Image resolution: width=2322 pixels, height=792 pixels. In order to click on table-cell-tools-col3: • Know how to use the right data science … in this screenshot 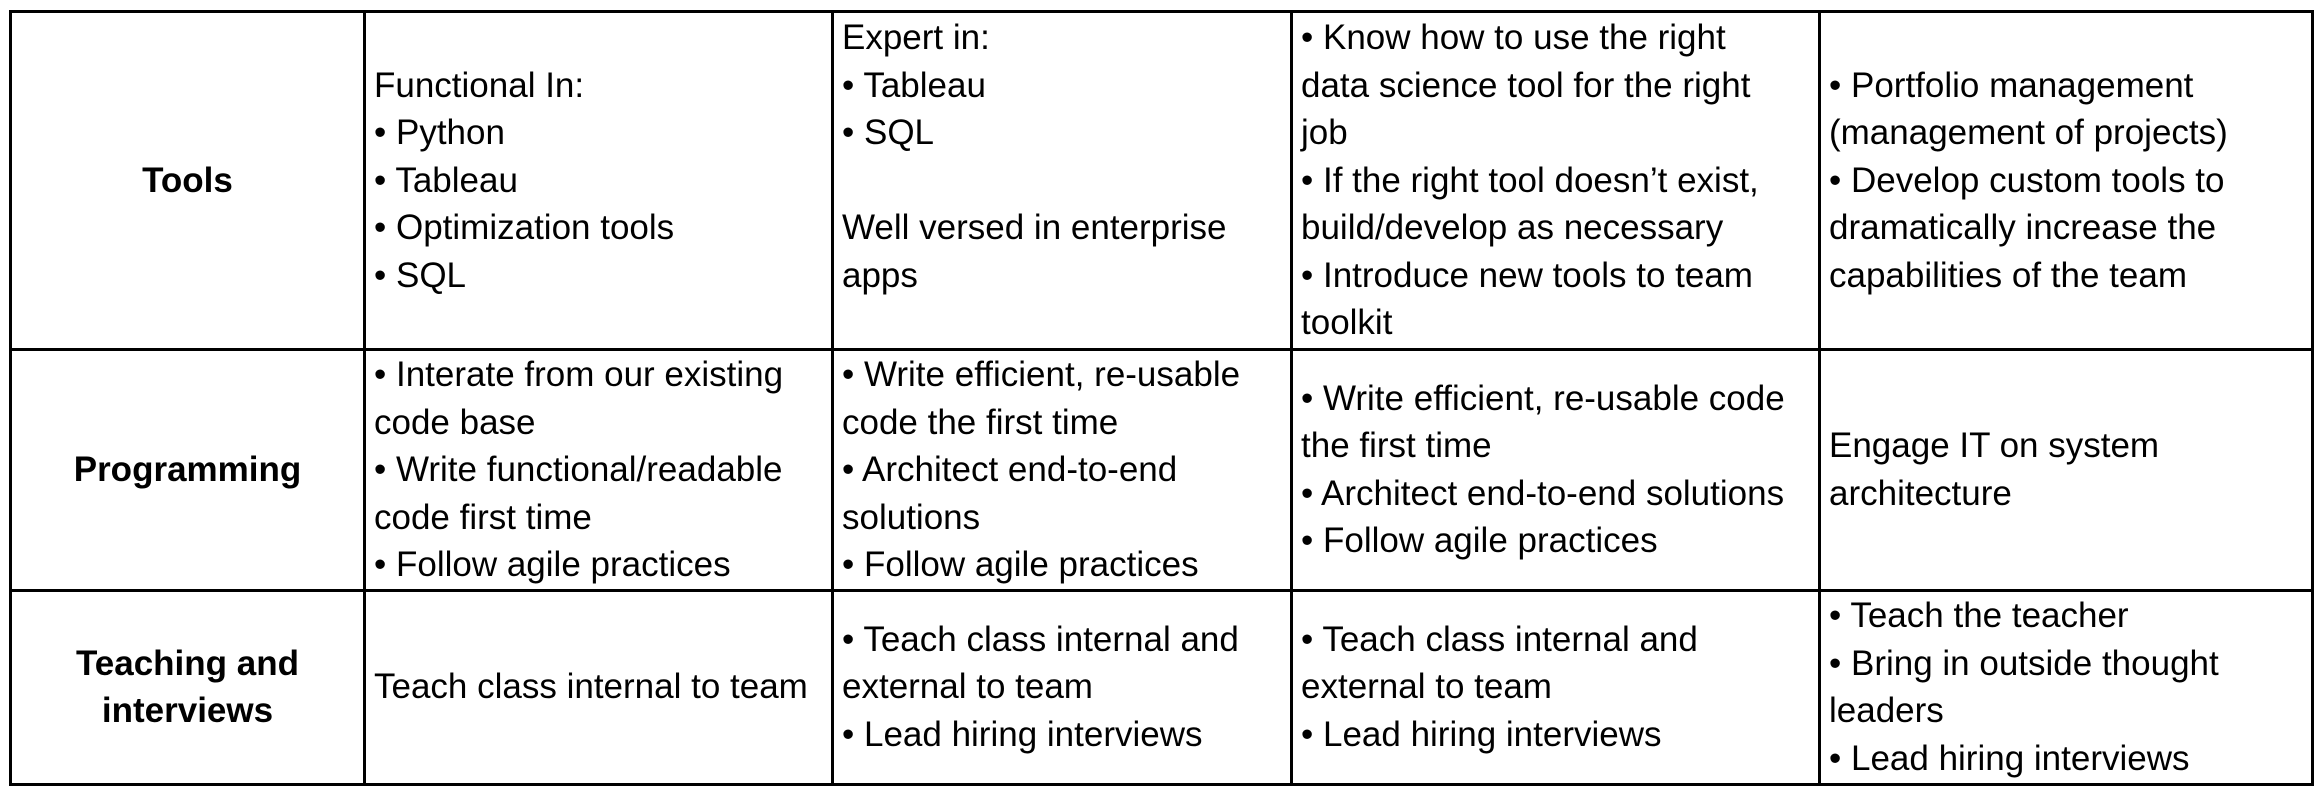, I will do `click(1555, 180)`.